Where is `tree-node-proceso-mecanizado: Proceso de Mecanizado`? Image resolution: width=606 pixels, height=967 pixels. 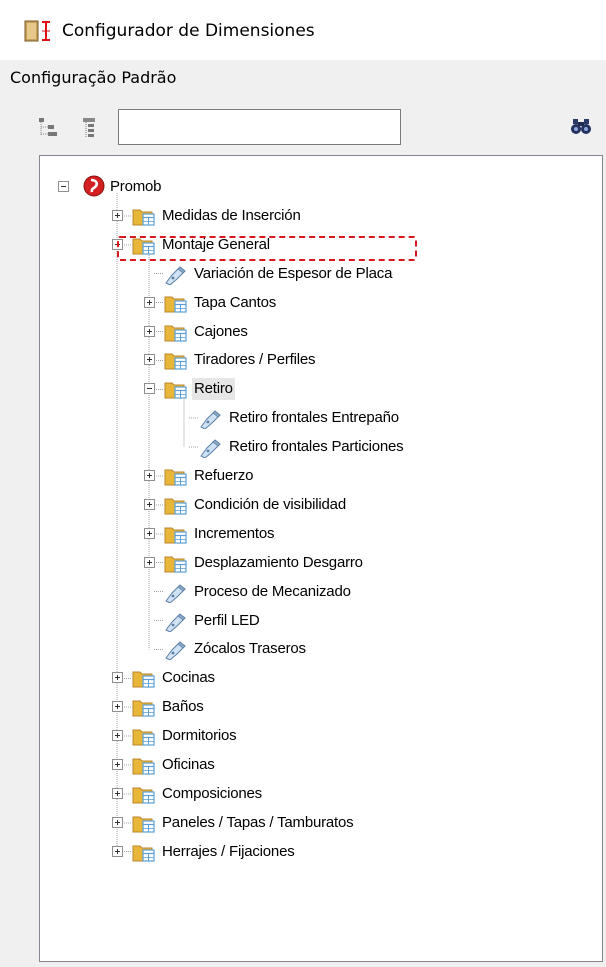
tree-node-proceso-mecanizado: Proceso de Mecanizado is located at coordinates (365, 592).